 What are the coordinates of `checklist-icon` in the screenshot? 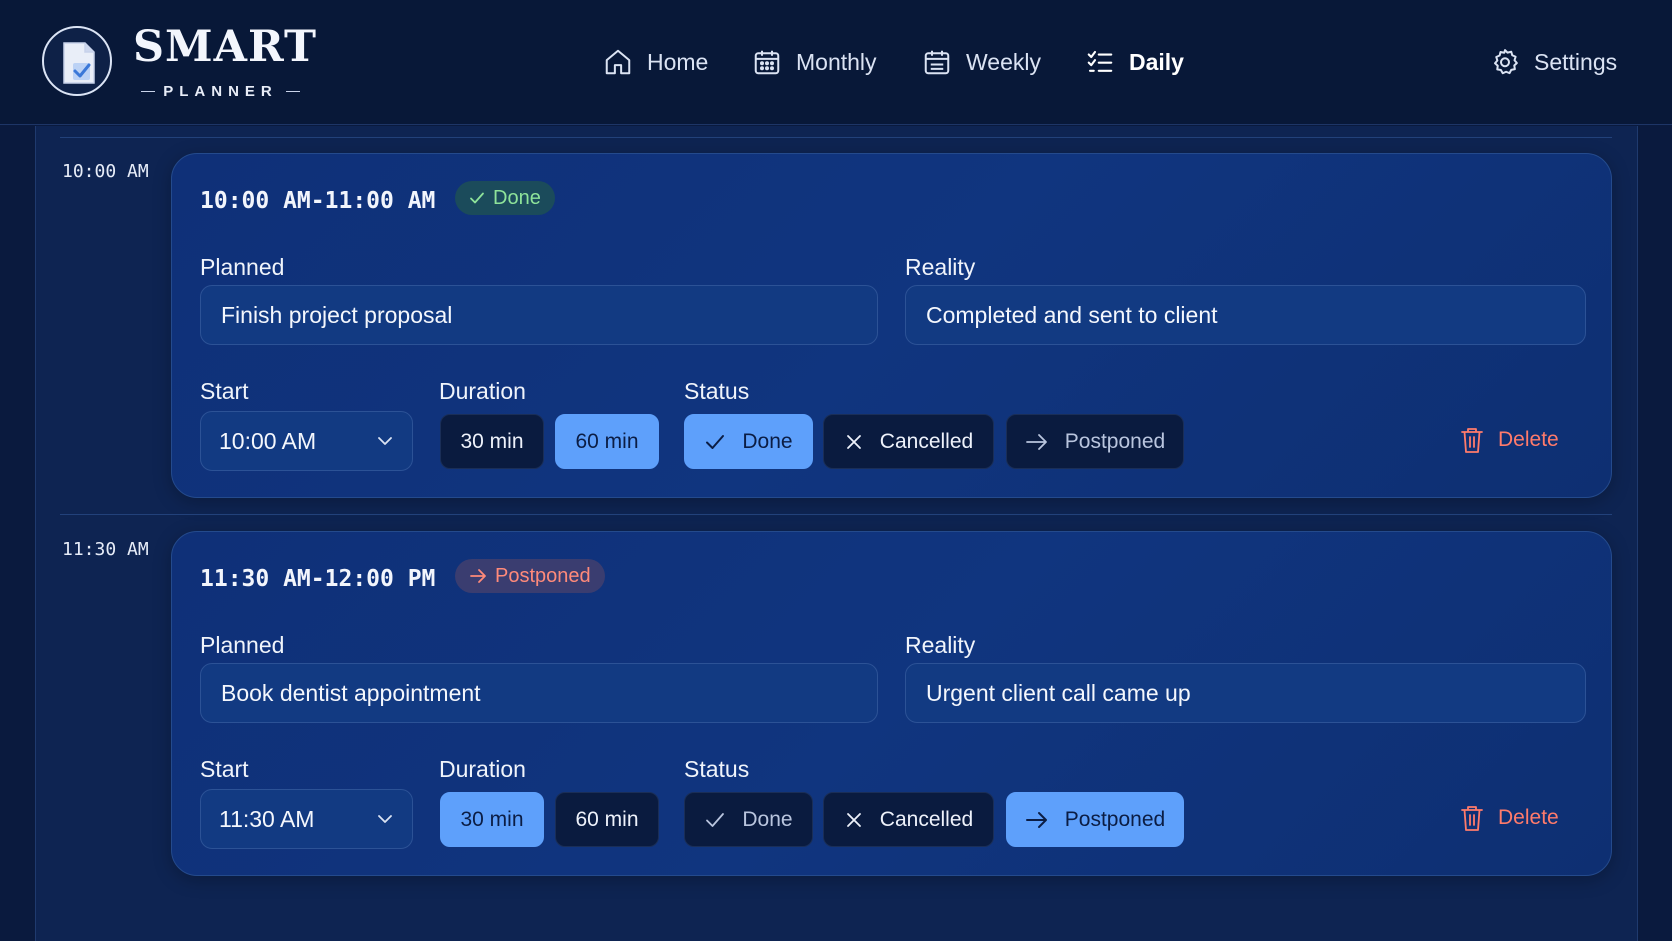 It's located at (1100, 61).